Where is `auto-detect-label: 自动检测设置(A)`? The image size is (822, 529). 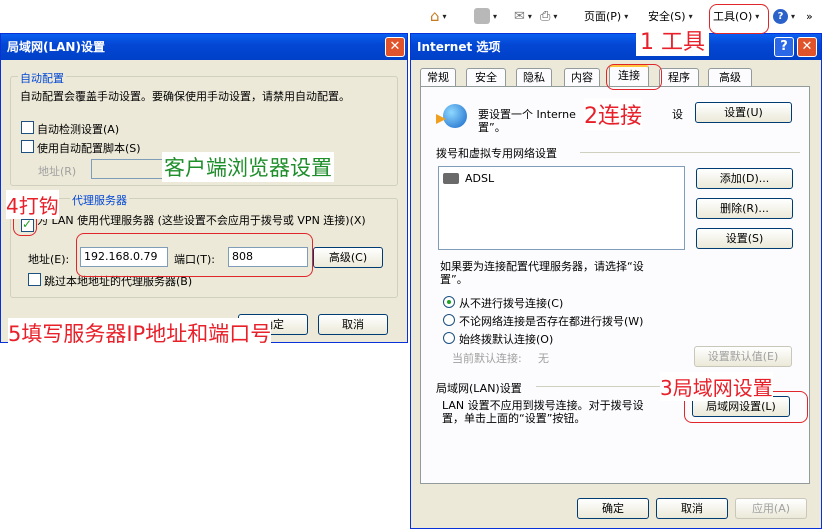 auto-detect-label: 自动检测设置(A) is located at coordinates (78, 129).